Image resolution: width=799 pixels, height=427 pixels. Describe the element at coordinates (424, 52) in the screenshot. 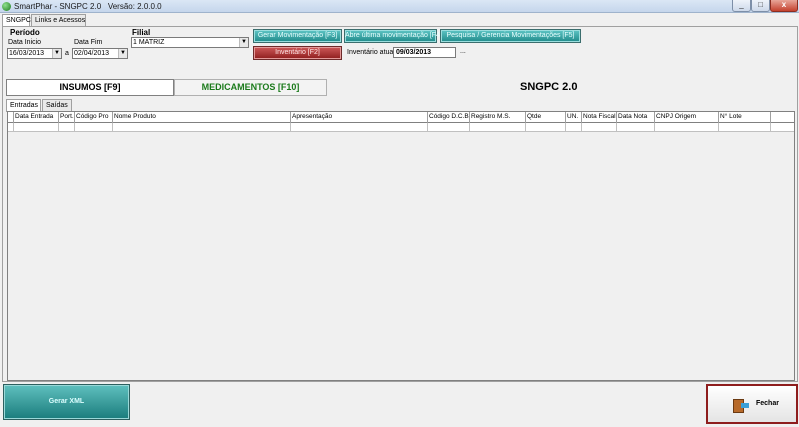

I see `inventario-atual-field: 09/03/2013` at that location.